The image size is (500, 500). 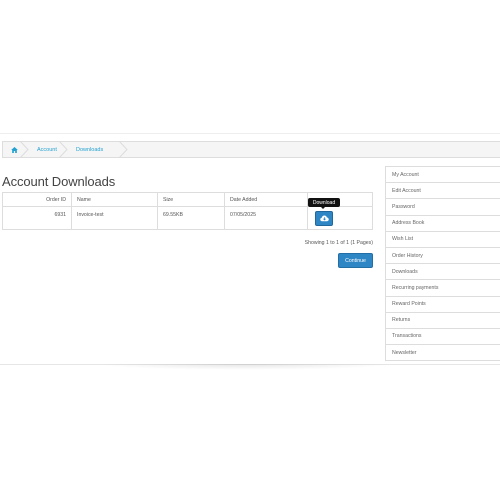 What do you see at coordinates (442, 320) in the screenshot?
I see `sidebar-item-returns: Returns` at bounding box center [442, 320].